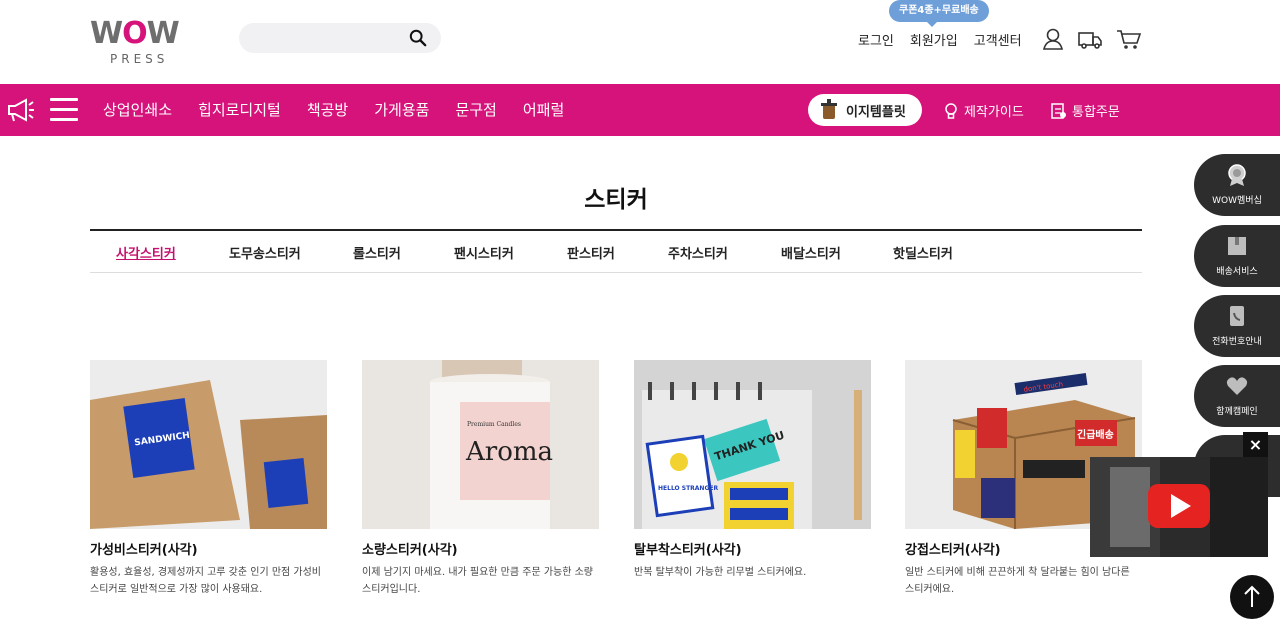 The height and width of the screenshot is (635, 1280). I want to click on logo: WOW PRESS, so click(146, 43).